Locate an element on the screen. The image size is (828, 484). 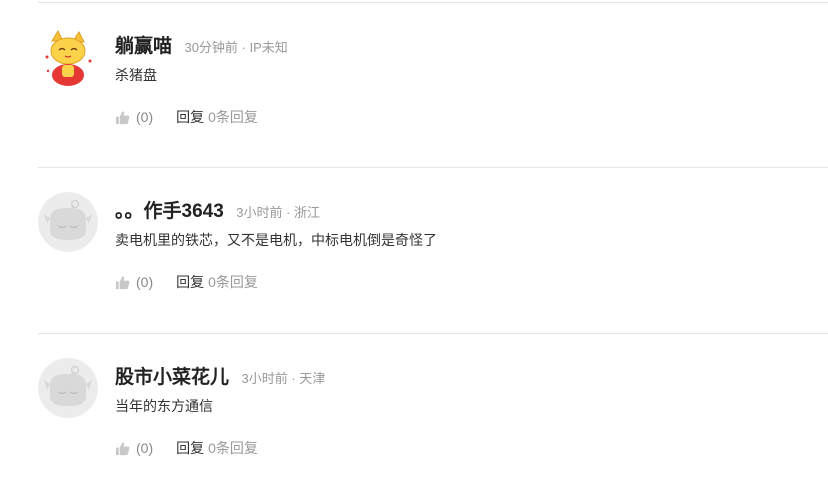
username: 躺赢喵 is located at coordinates (143, 46).